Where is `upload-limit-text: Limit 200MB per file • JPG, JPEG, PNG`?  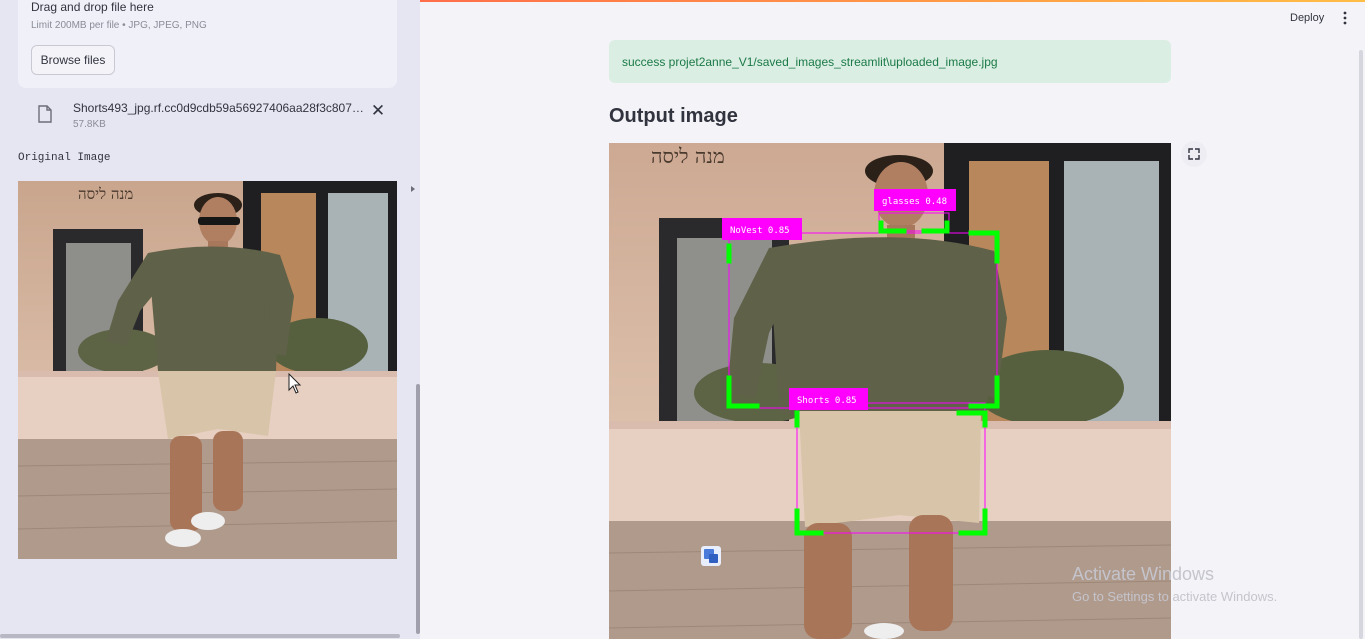 upload-limit-text: Limit 200MB per file • JPG, JPEG, PNG is located at coordinates (119, 25).